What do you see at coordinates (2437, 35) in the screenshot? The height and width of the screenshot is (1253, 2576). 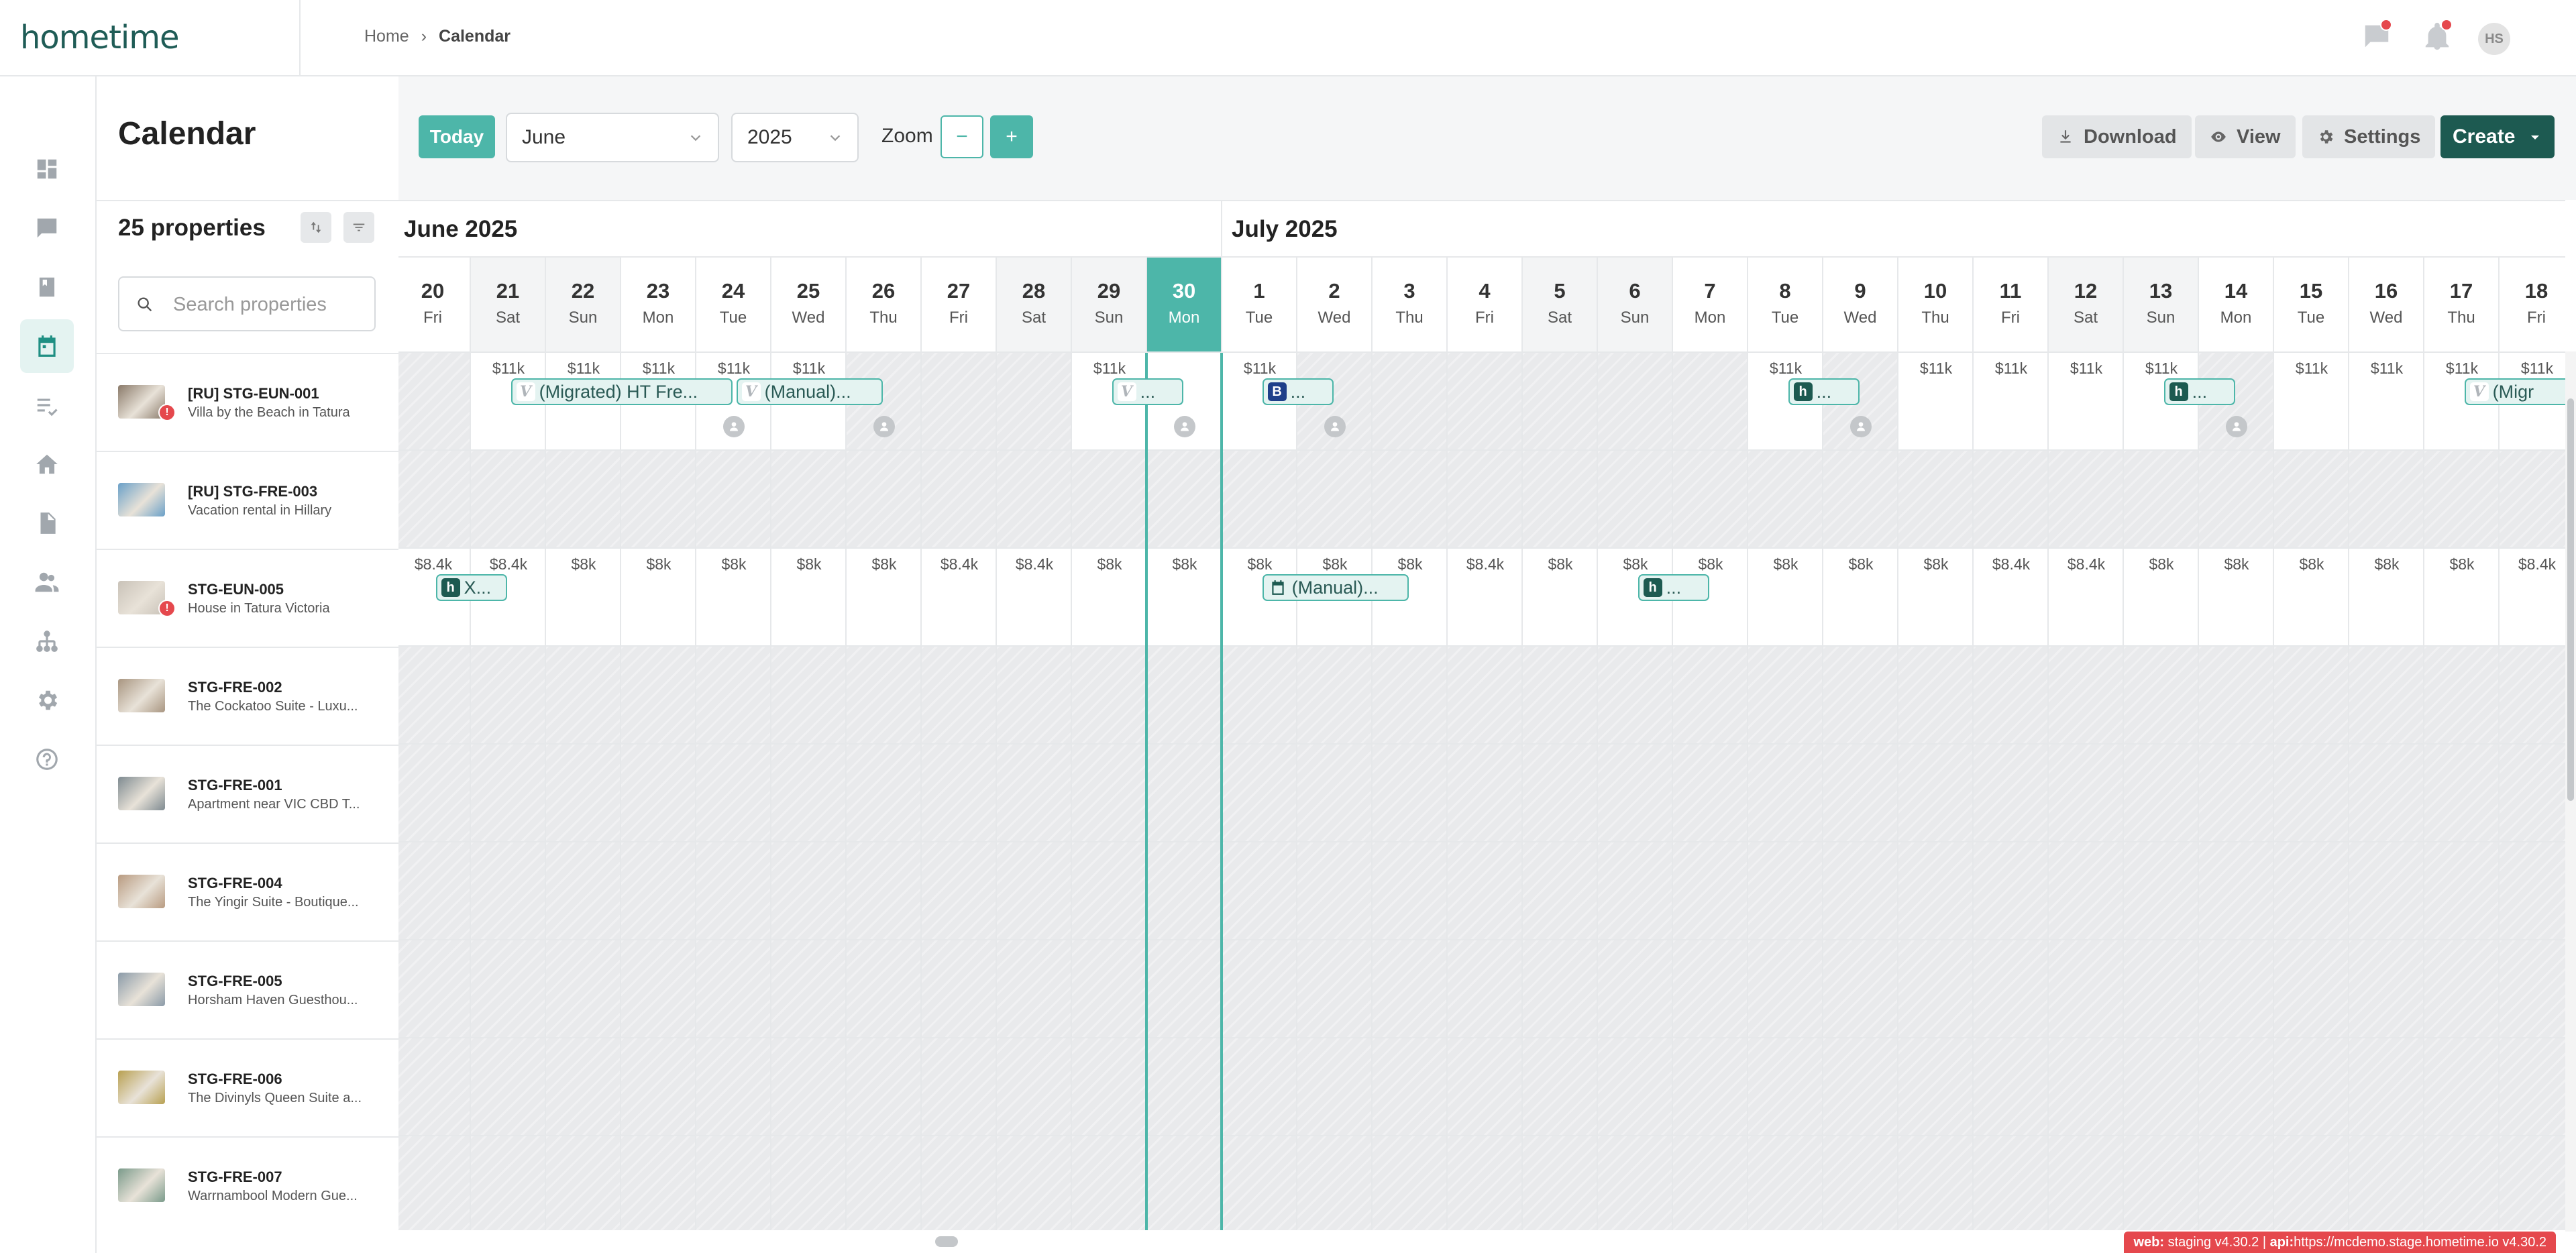 I see `bell-icon` at bounding box center [2437, 35].